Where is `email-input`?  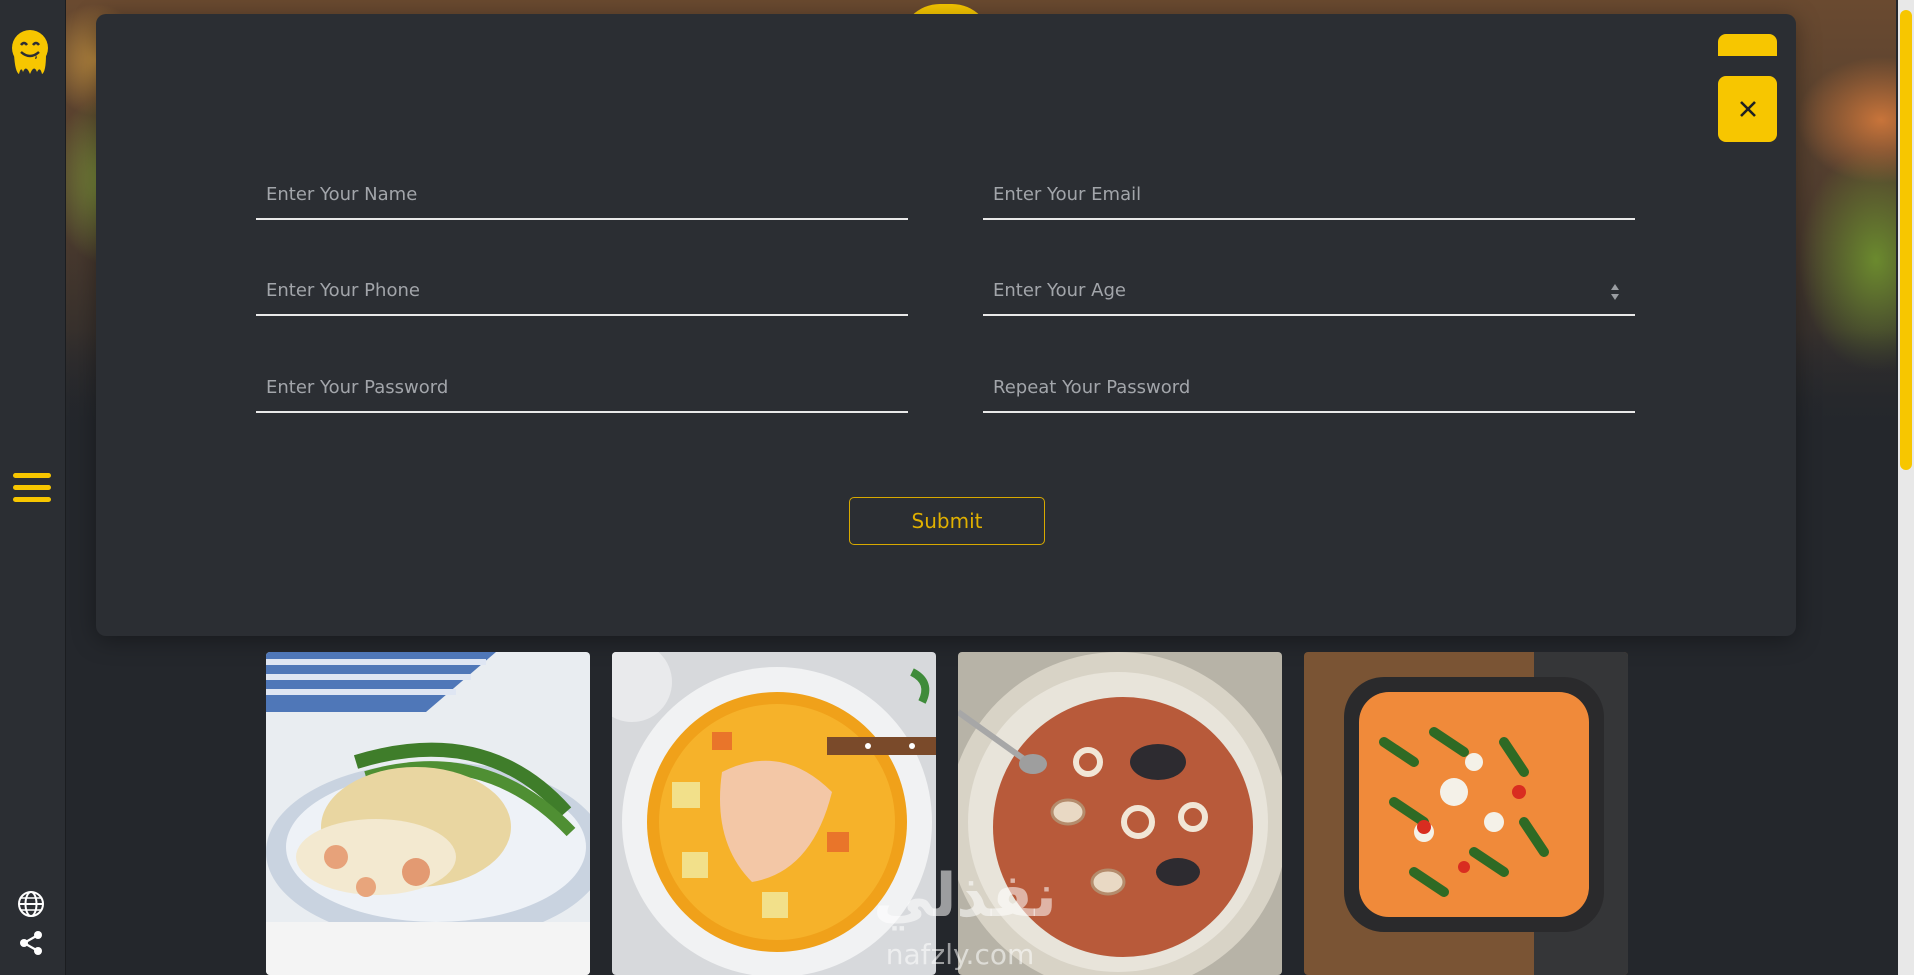 email-input is located at coordinates (1309, 194).